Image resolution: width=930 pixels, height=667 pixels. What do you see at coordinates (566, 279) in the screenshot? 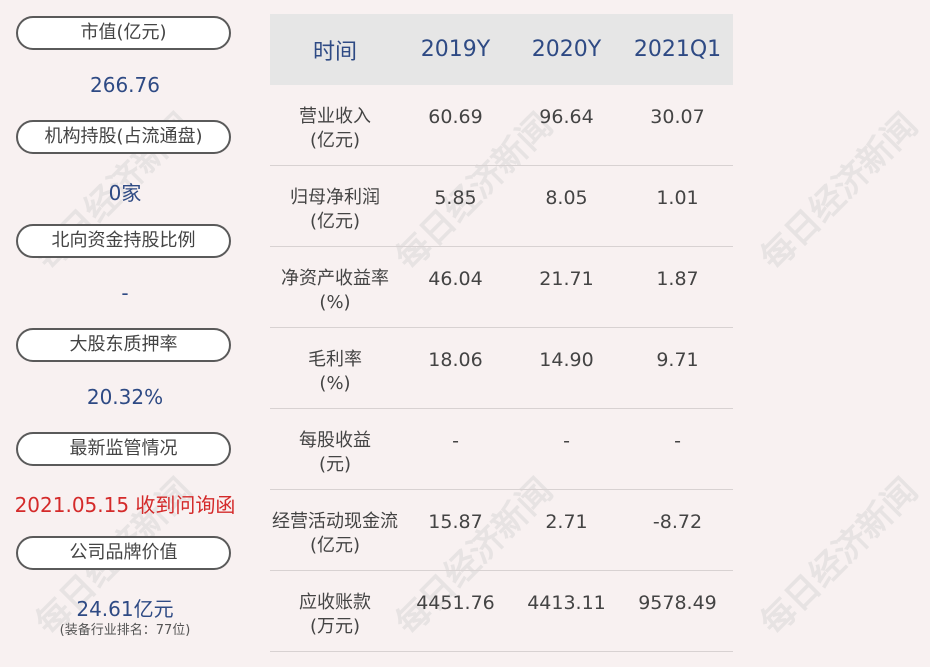
I see `cell-2020y: 21.71` at bounding box center [566, 279].